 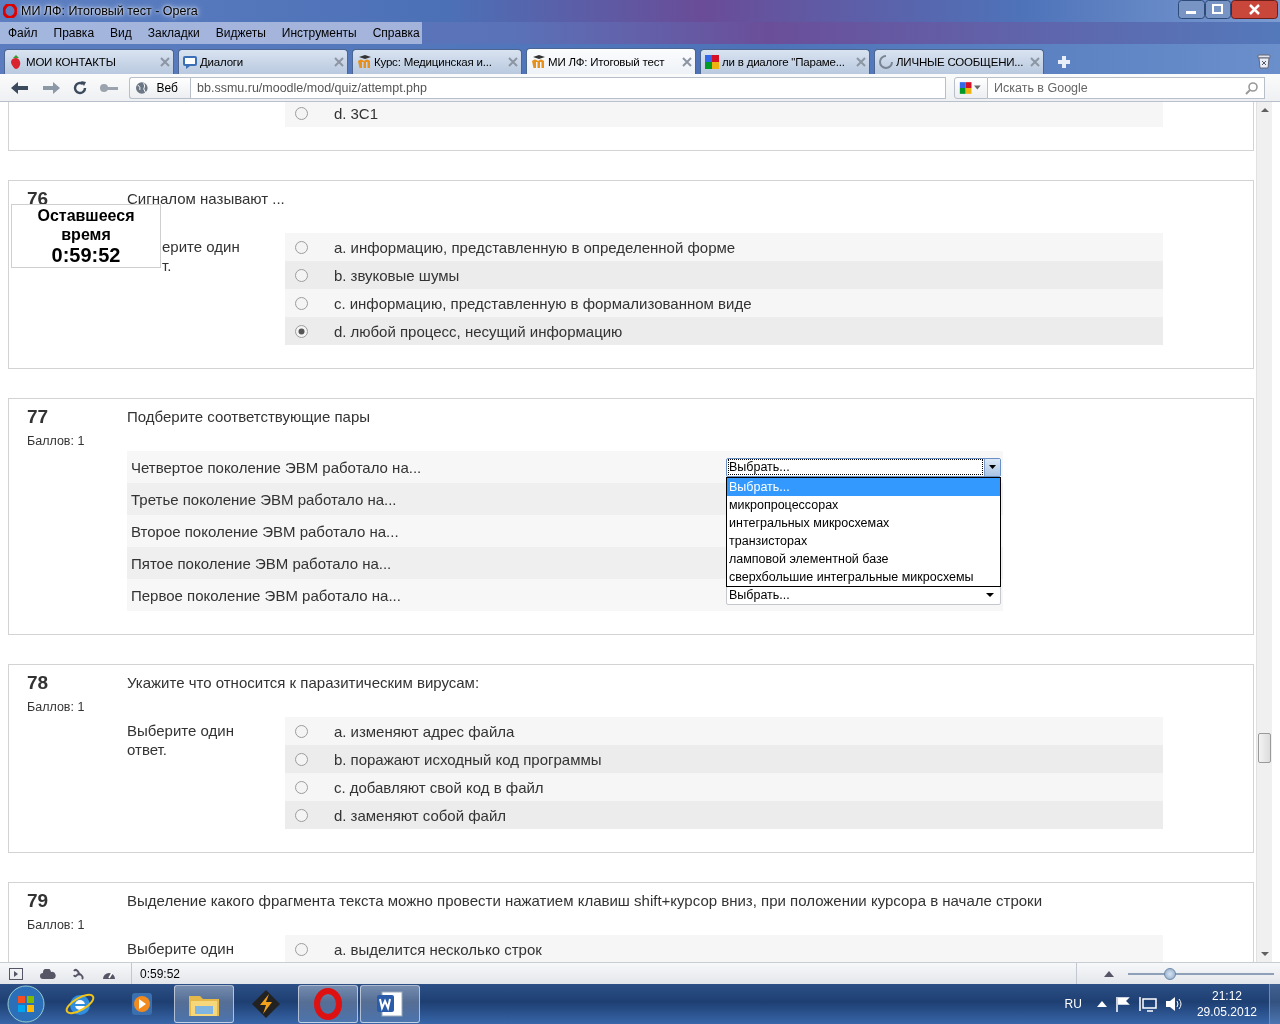 I want to click on question-number: 79, so click(x=38, y=901).